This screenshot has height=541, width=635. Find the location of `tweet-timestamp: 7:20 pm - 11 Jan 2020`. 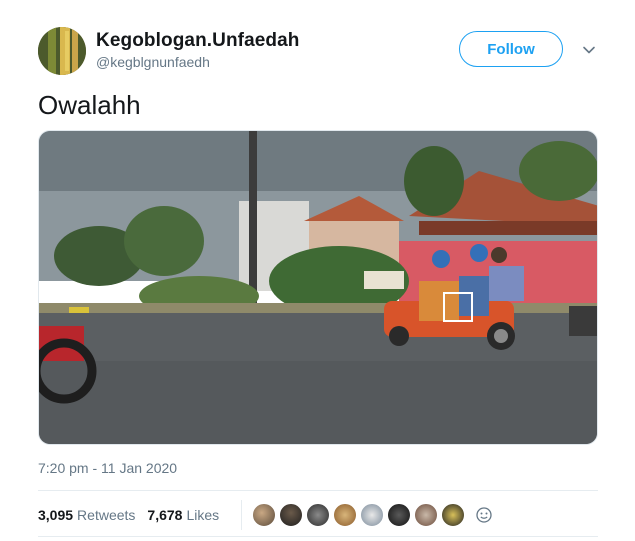

tweet-timestamp: 7:20 pm - 11 Jan 2020 is located at coordinates (107, 468).